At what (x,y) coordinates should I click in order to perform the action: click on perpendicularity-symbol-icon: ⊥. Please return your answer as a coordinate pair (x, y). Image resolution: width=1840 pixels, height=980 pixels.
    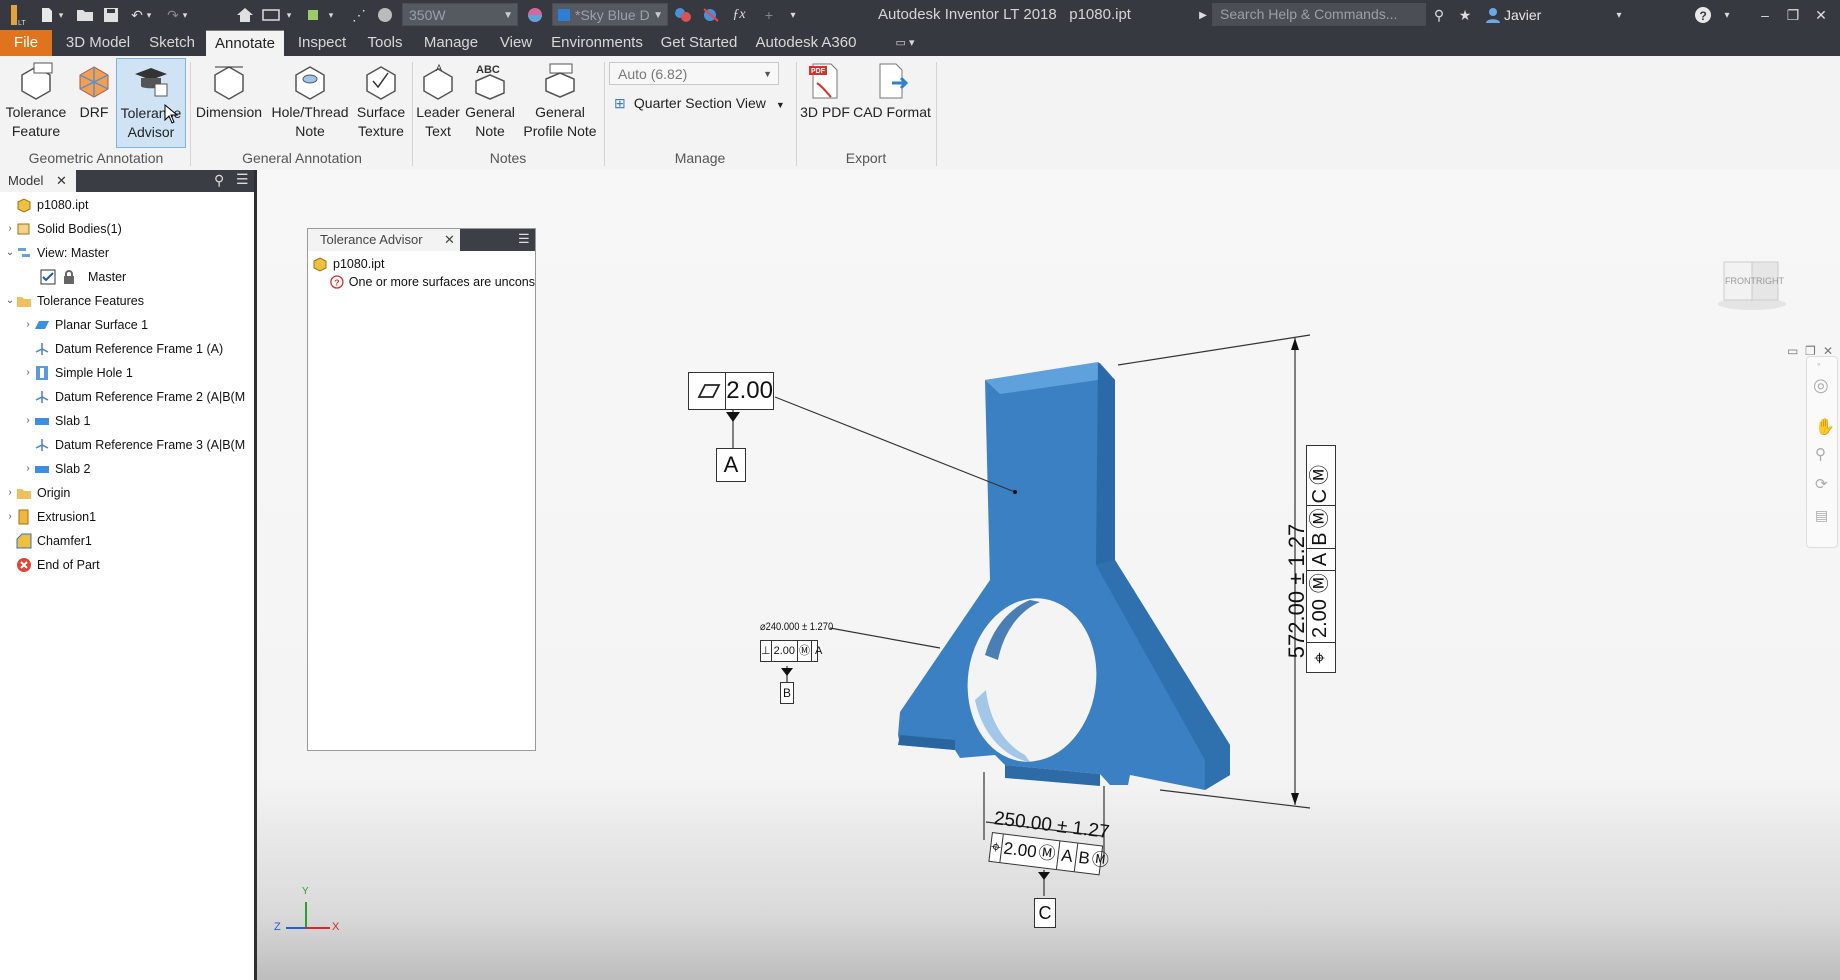
    Looking at the image, I should click on (766, 651).